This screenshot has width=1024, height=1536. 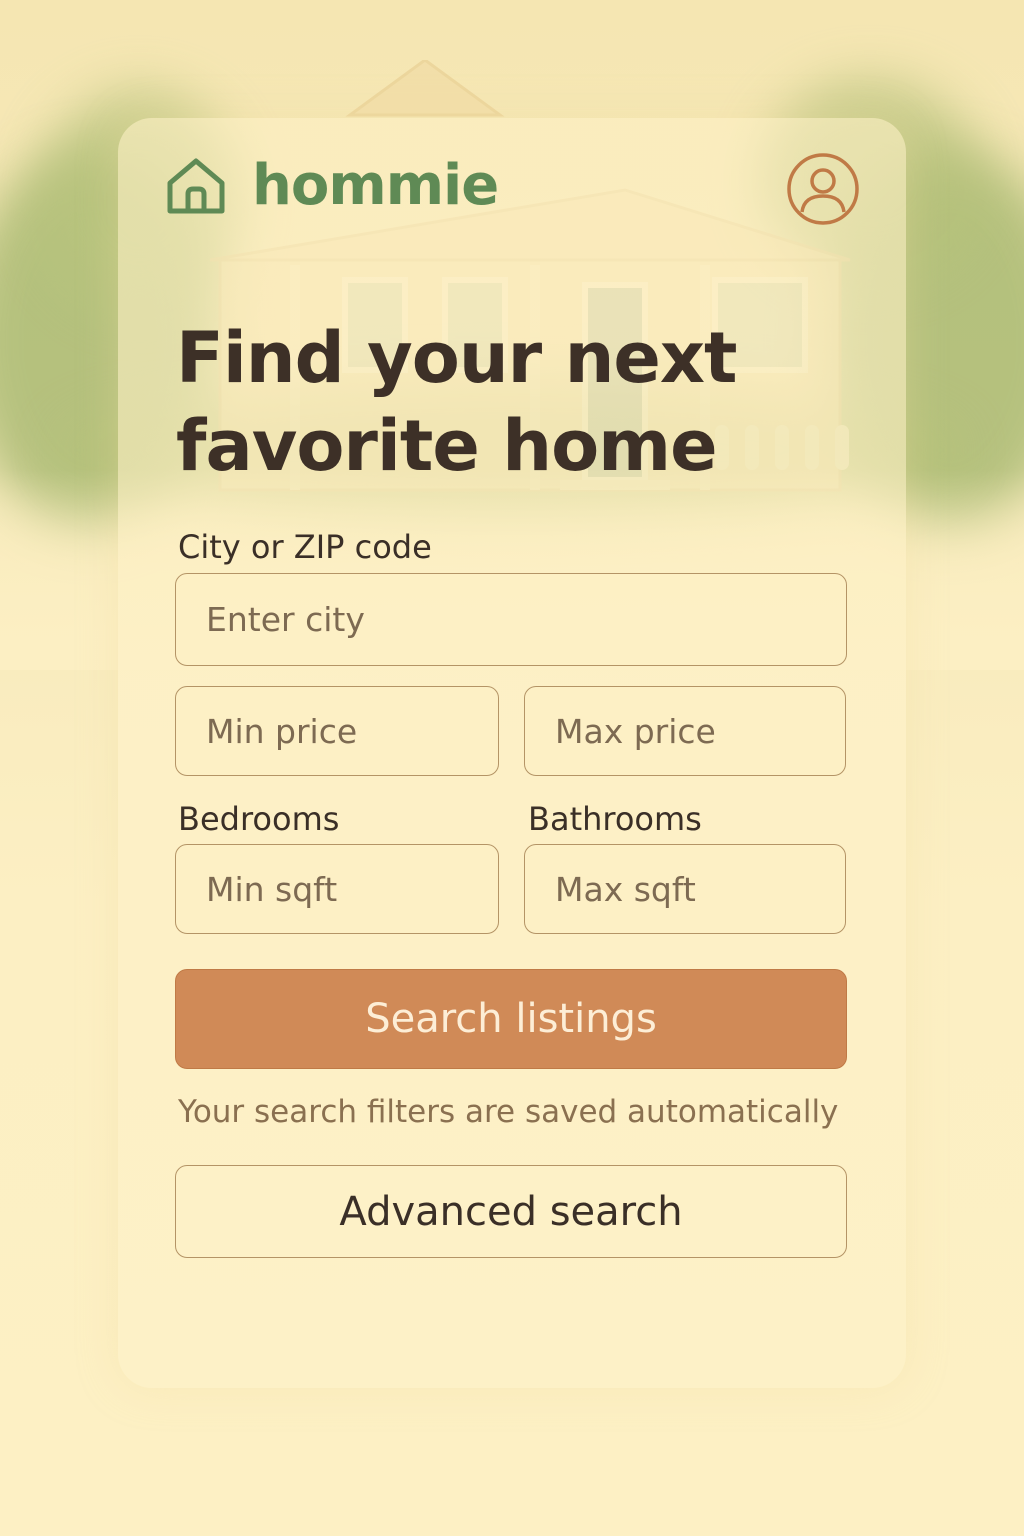 What do you see at coordinates (196, 186) in the screenshot?
I see `house-icon` at bounding box center [196, 186].